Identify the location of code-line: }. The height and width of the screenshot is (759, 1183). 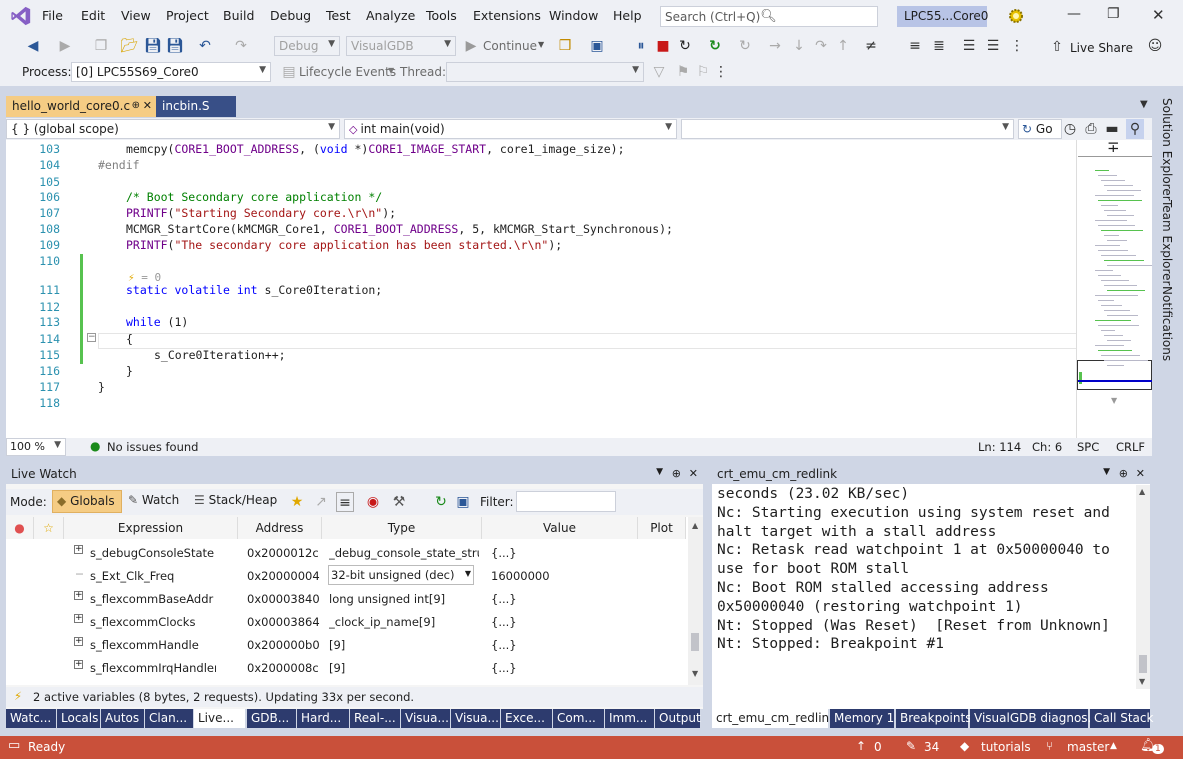
(129, 371).